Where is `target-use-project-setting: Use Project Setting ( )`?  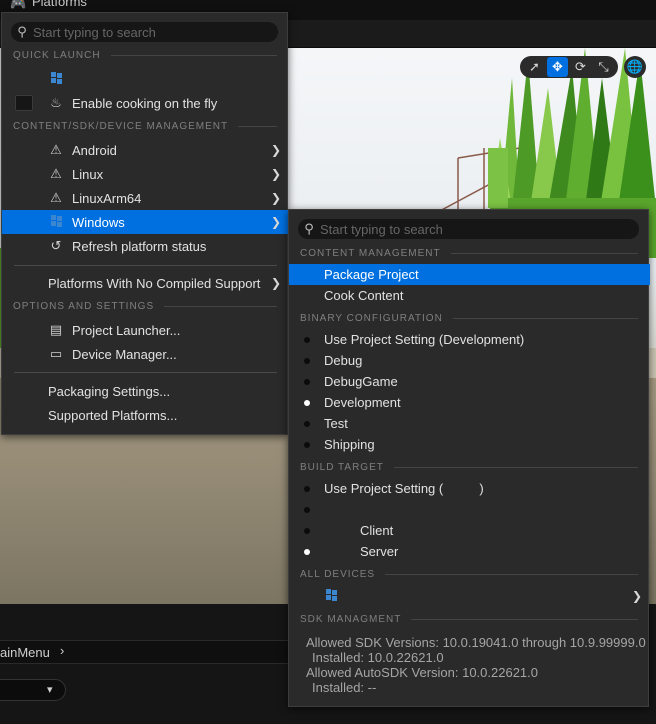
target-use-project-setting: Use Project Setting ( ) is located at coordinates (469, 488).